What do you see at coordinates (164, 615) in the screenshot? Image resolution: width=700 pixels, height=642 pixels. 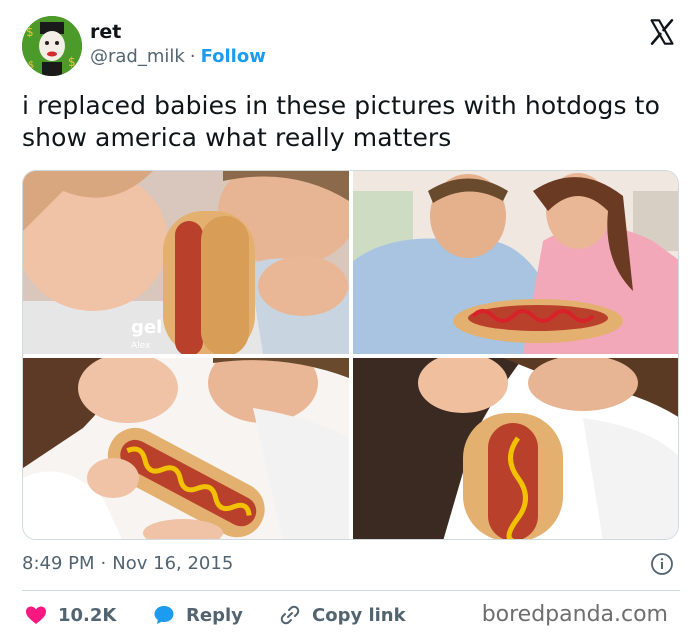 I see `speech-bubble-icon` at bounding box center [164, 615].